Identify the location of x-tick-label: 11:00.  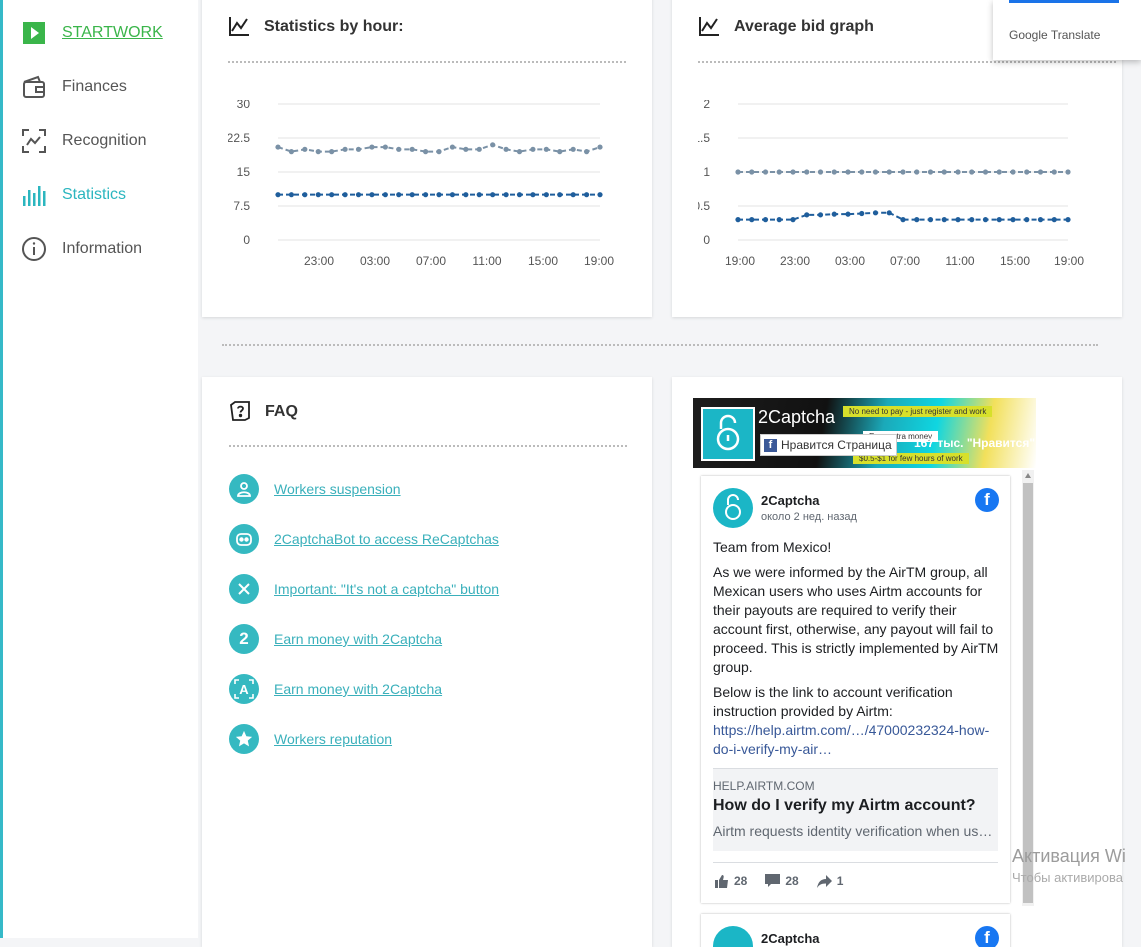
(959, 261).